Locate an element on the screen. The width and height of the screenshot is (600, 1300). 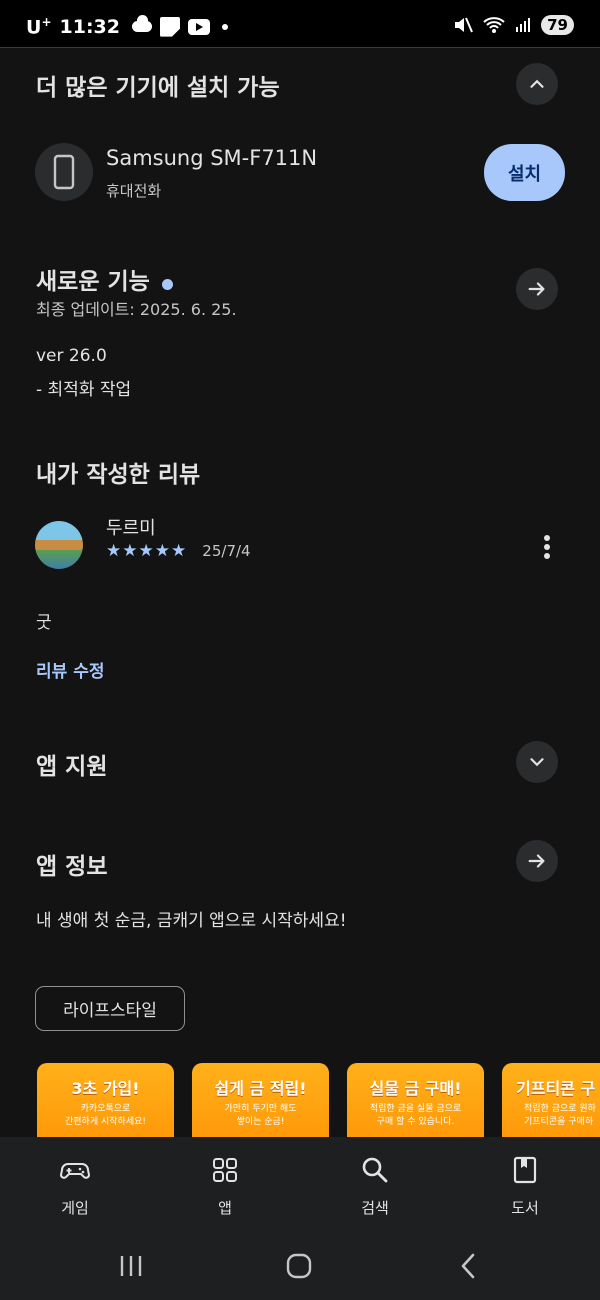
book-icon is located at coordinates (525, 1170).